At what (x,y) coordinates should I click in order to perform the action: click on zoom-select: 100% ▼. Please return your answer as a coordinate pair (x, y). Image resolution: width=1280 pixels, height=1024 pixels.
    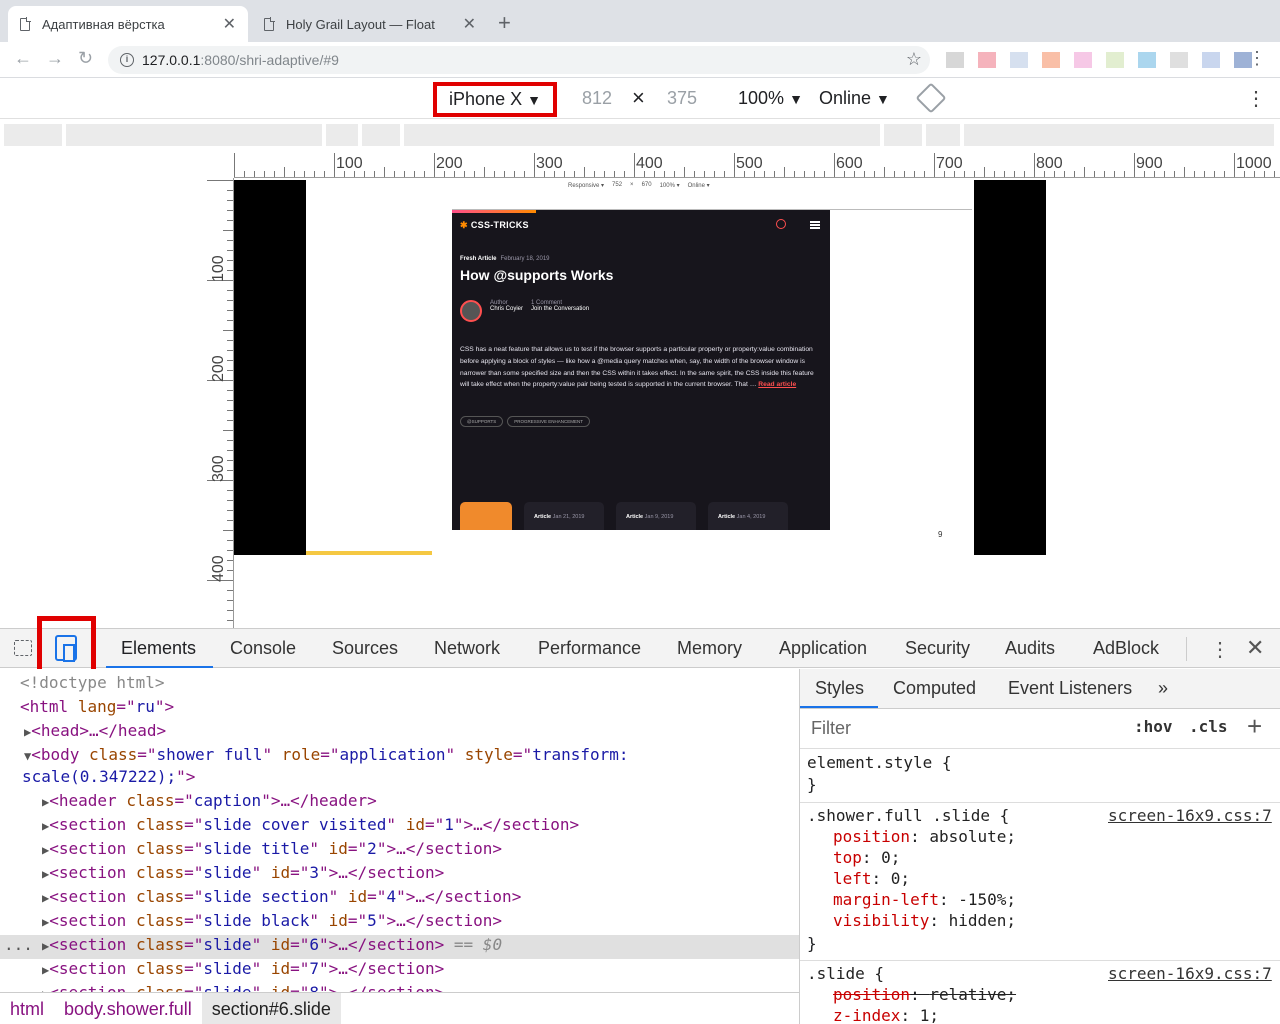
    Looking at the image, I should click on (770, 98).